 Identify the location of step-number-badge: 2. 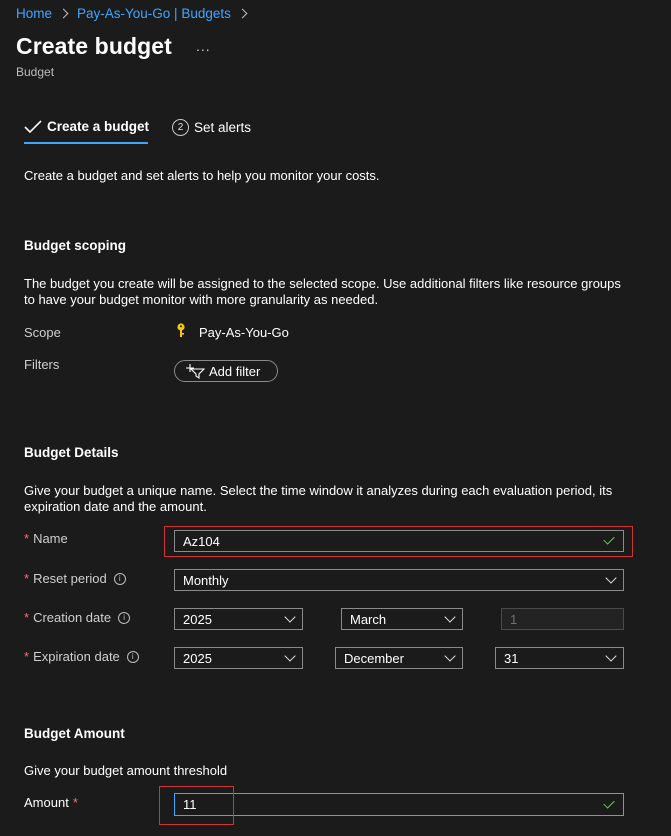
(180, 127).